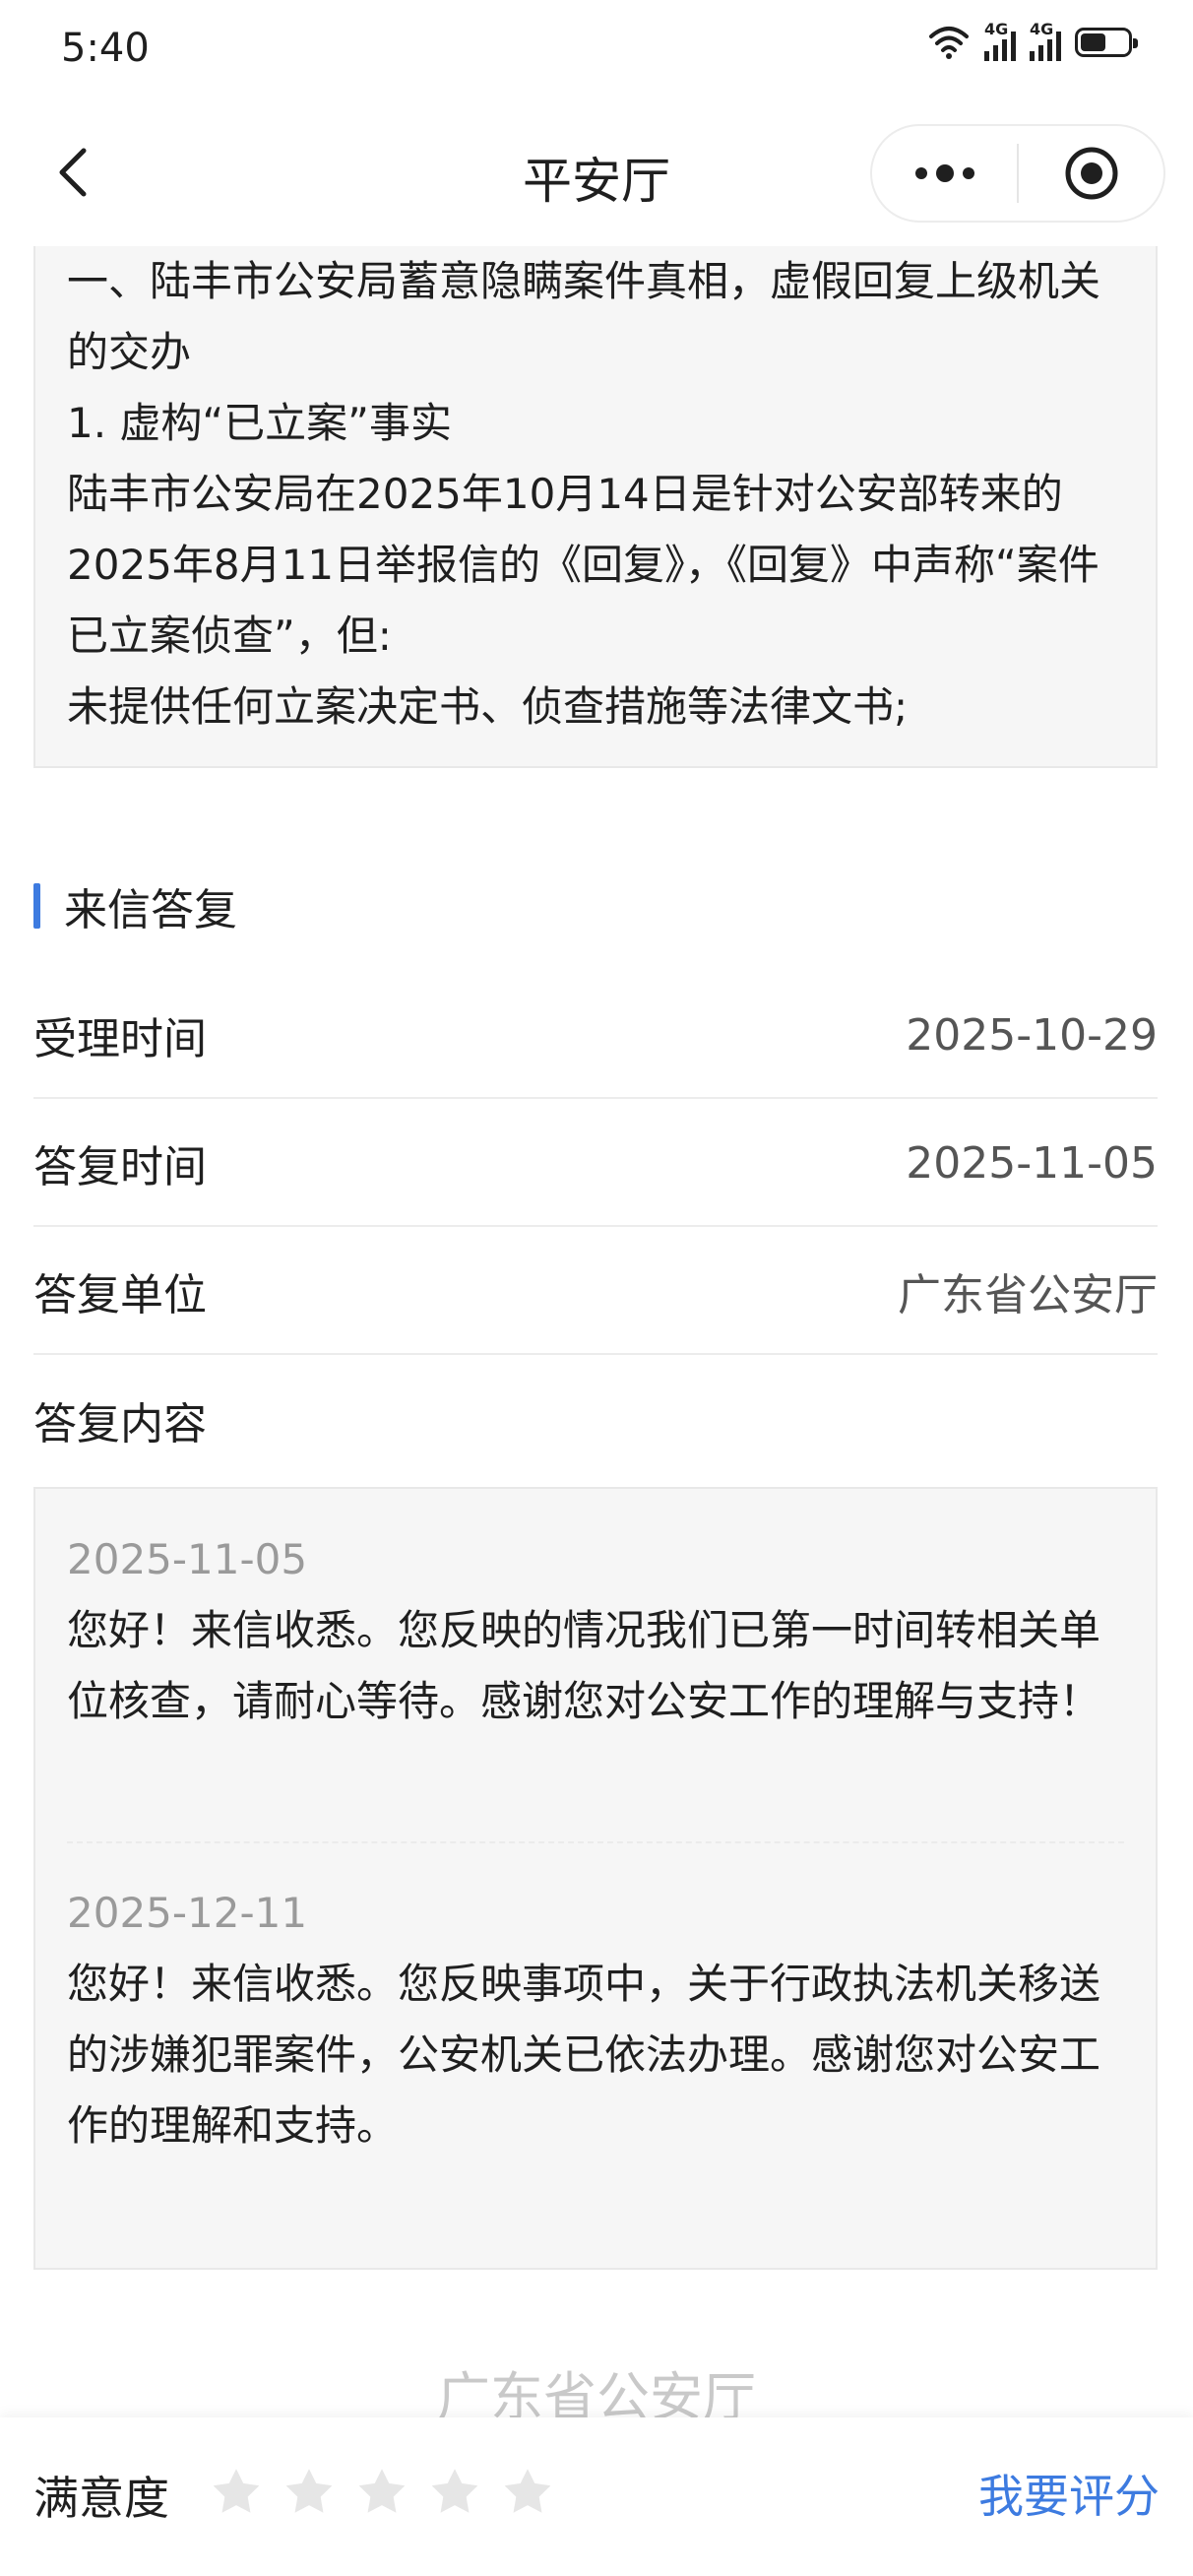  What do you see at coordinates (595, 1420) in the screenshot?
I see `reply-content-row: 答复内容` at bounding box center [595, 1420].